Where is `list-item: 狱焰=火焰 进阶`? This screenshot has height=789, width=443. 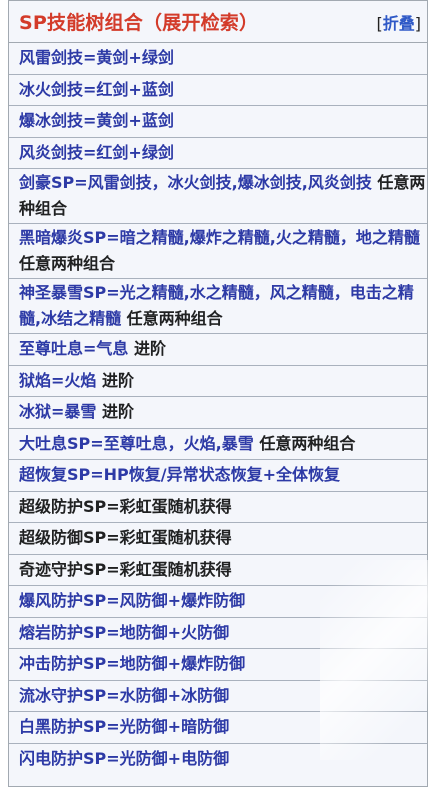 list-item: 狱焰=火焰 进阶 is located at coordinates (218, 381).